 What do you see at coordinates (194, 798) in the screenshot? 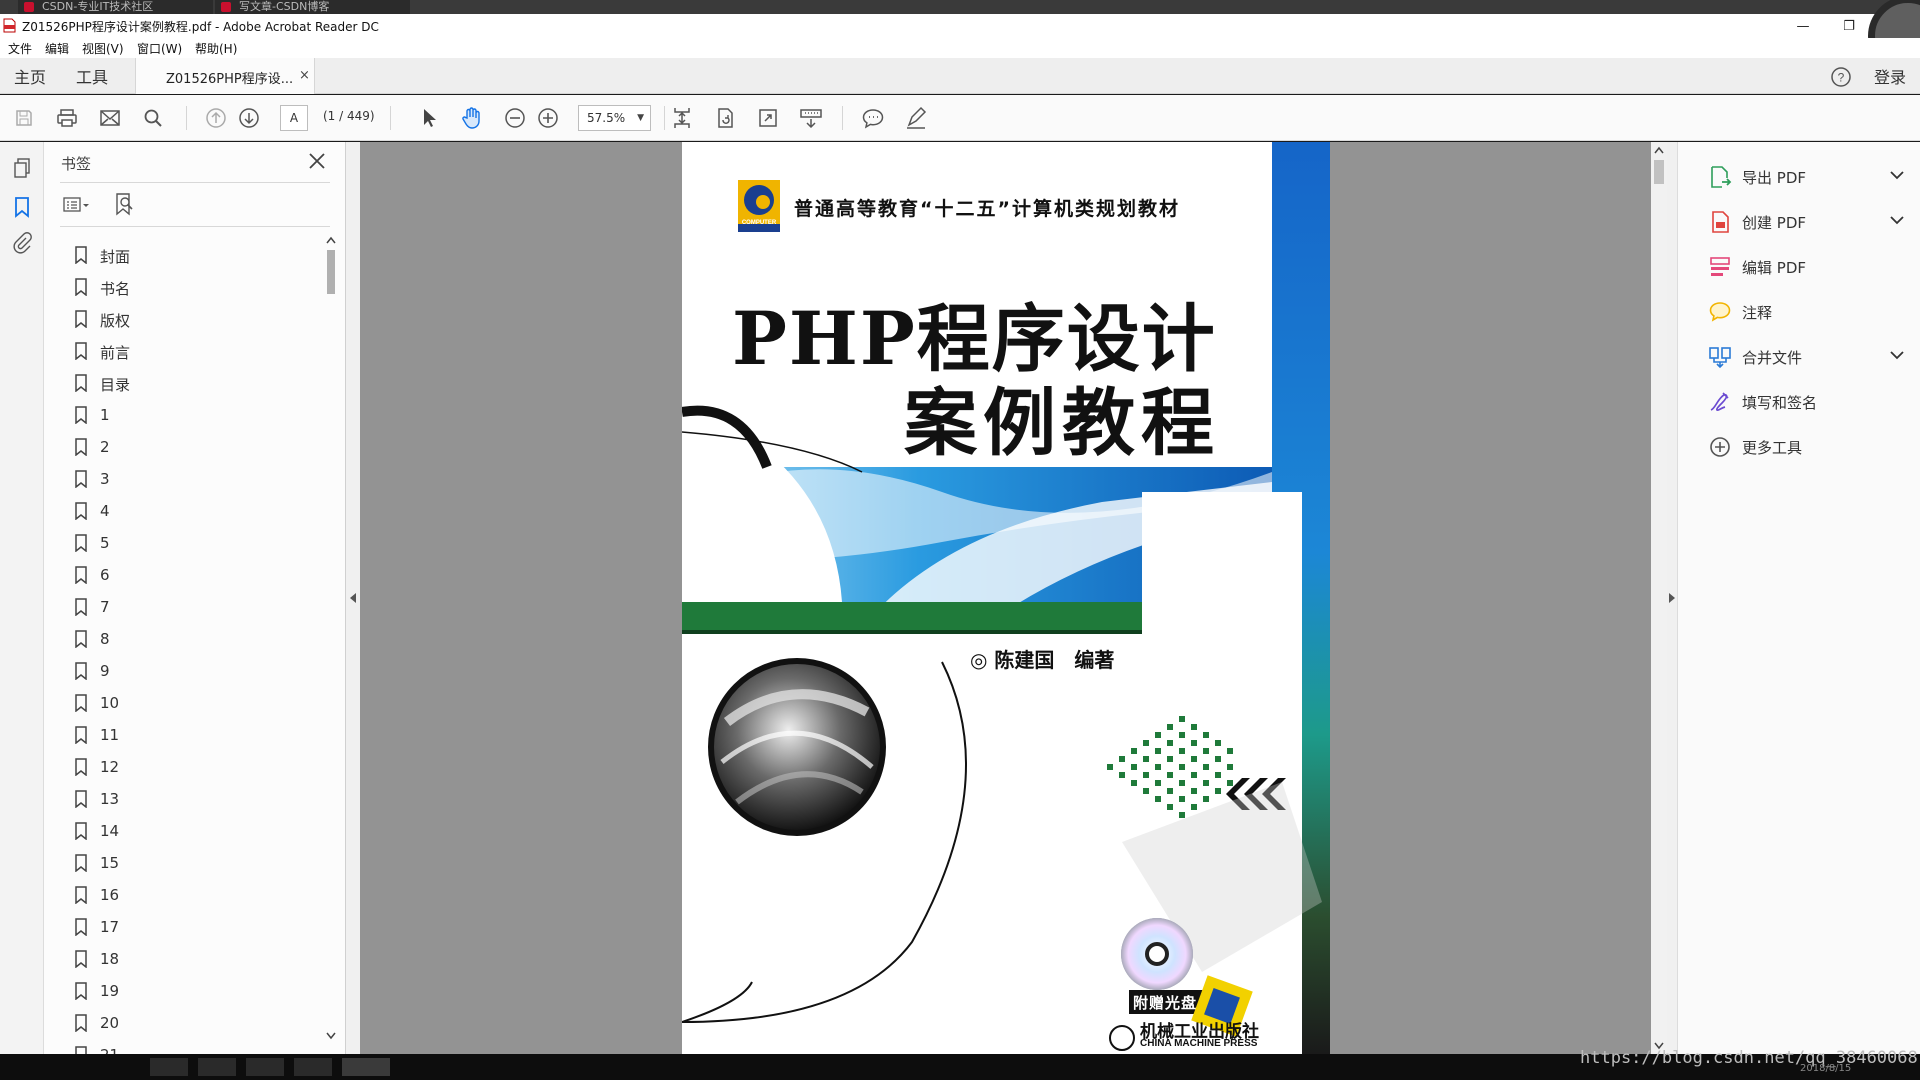
I see `bookmark-item: 13` at bounding box center [194, 798].